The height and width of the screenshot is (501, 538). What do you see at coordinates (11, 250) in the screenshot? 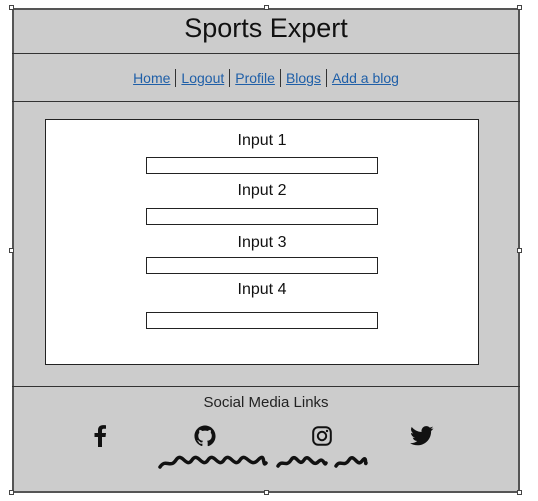
I see `resize-handle-middle-left` at bounding box center [11, 250].